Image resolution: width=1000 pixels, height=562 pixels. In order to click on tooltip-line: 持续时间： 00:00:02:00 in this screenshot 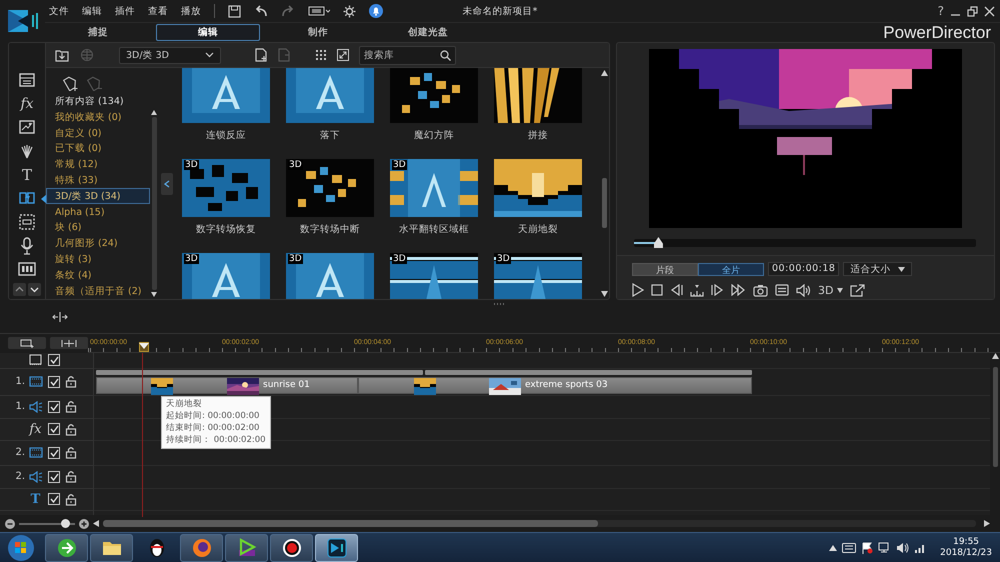, I will do `click(216, 440)`.